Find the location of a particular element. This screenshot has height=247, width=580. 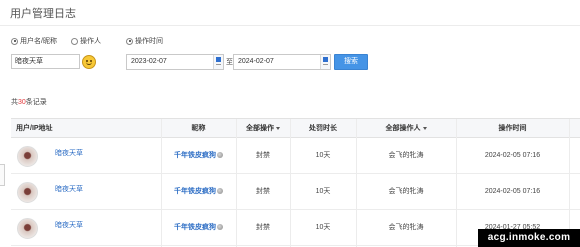

date-text: 2024-02-07 is located at coordinates (256, 61).